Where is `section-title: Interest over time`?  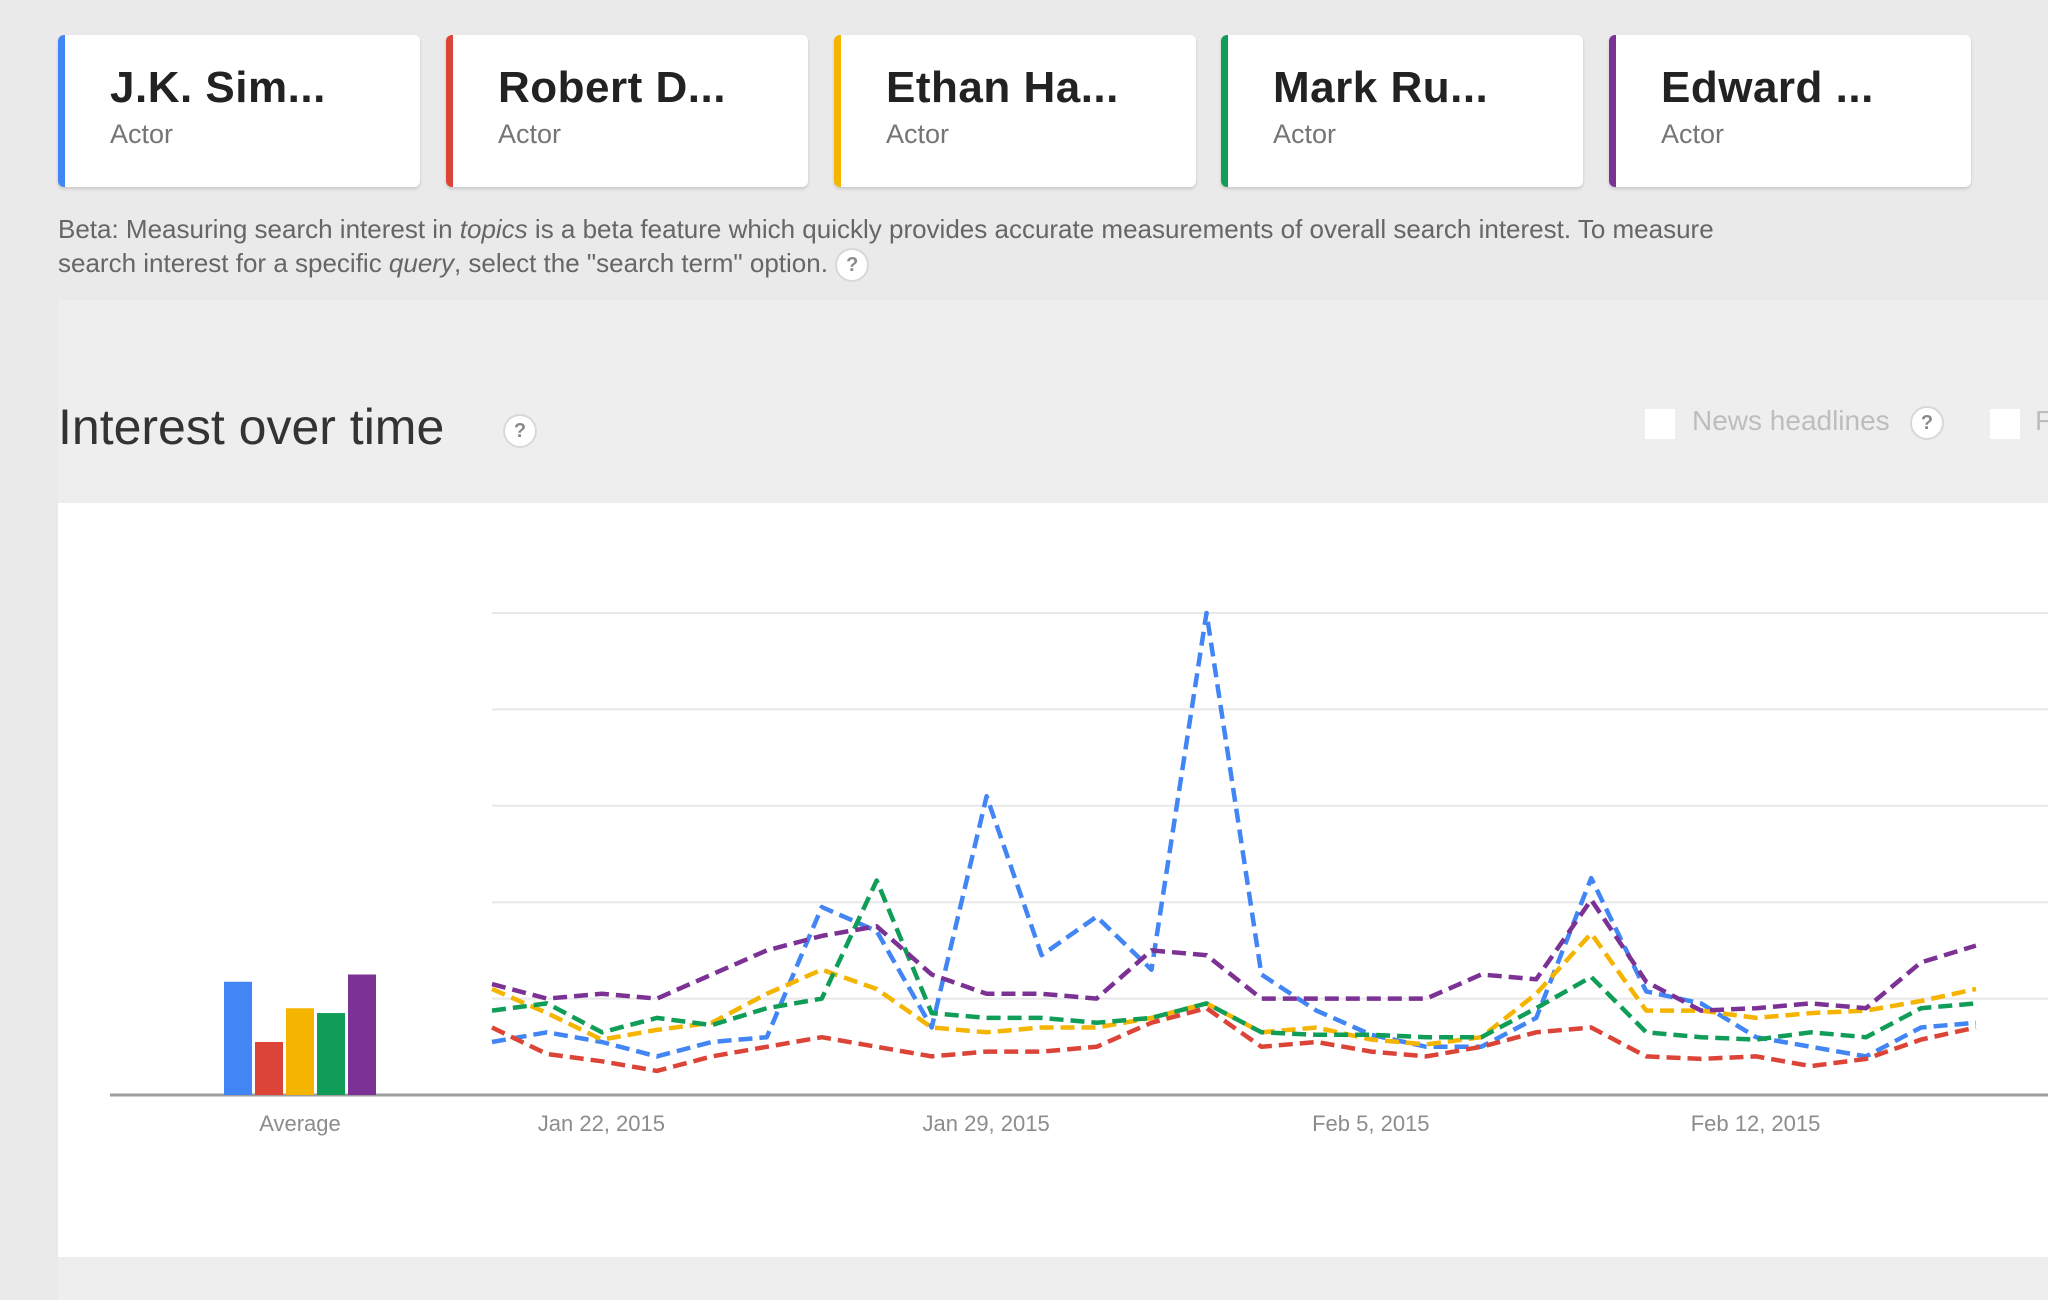
section-title: Interest over time is located at coordinates (251, 427).